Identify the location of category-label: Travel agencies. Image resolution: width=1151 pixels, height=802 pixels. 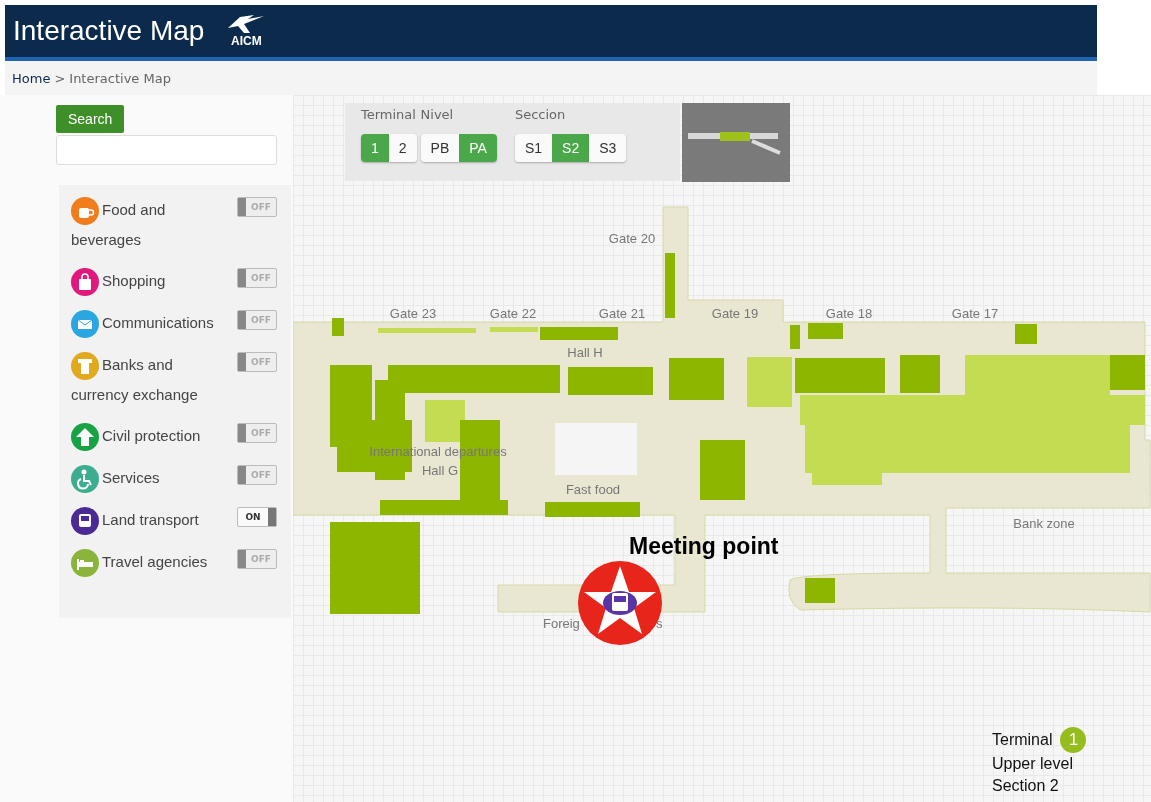
(150, 562).